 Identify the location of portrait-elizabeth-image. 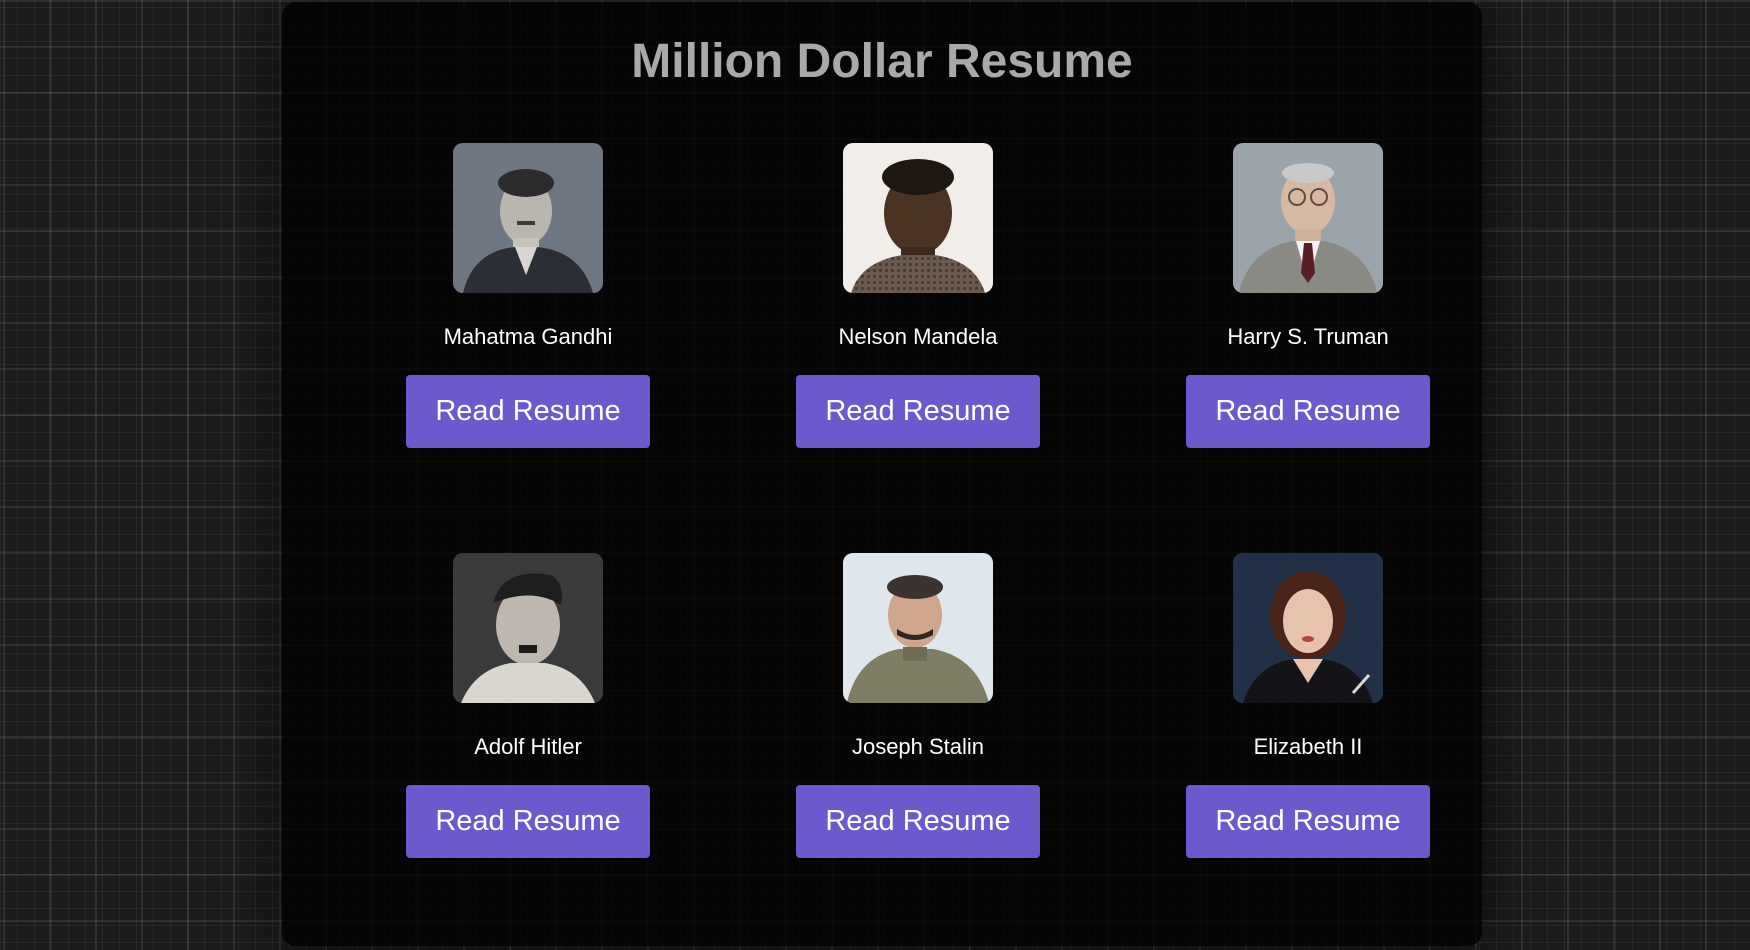
(1308, 628).